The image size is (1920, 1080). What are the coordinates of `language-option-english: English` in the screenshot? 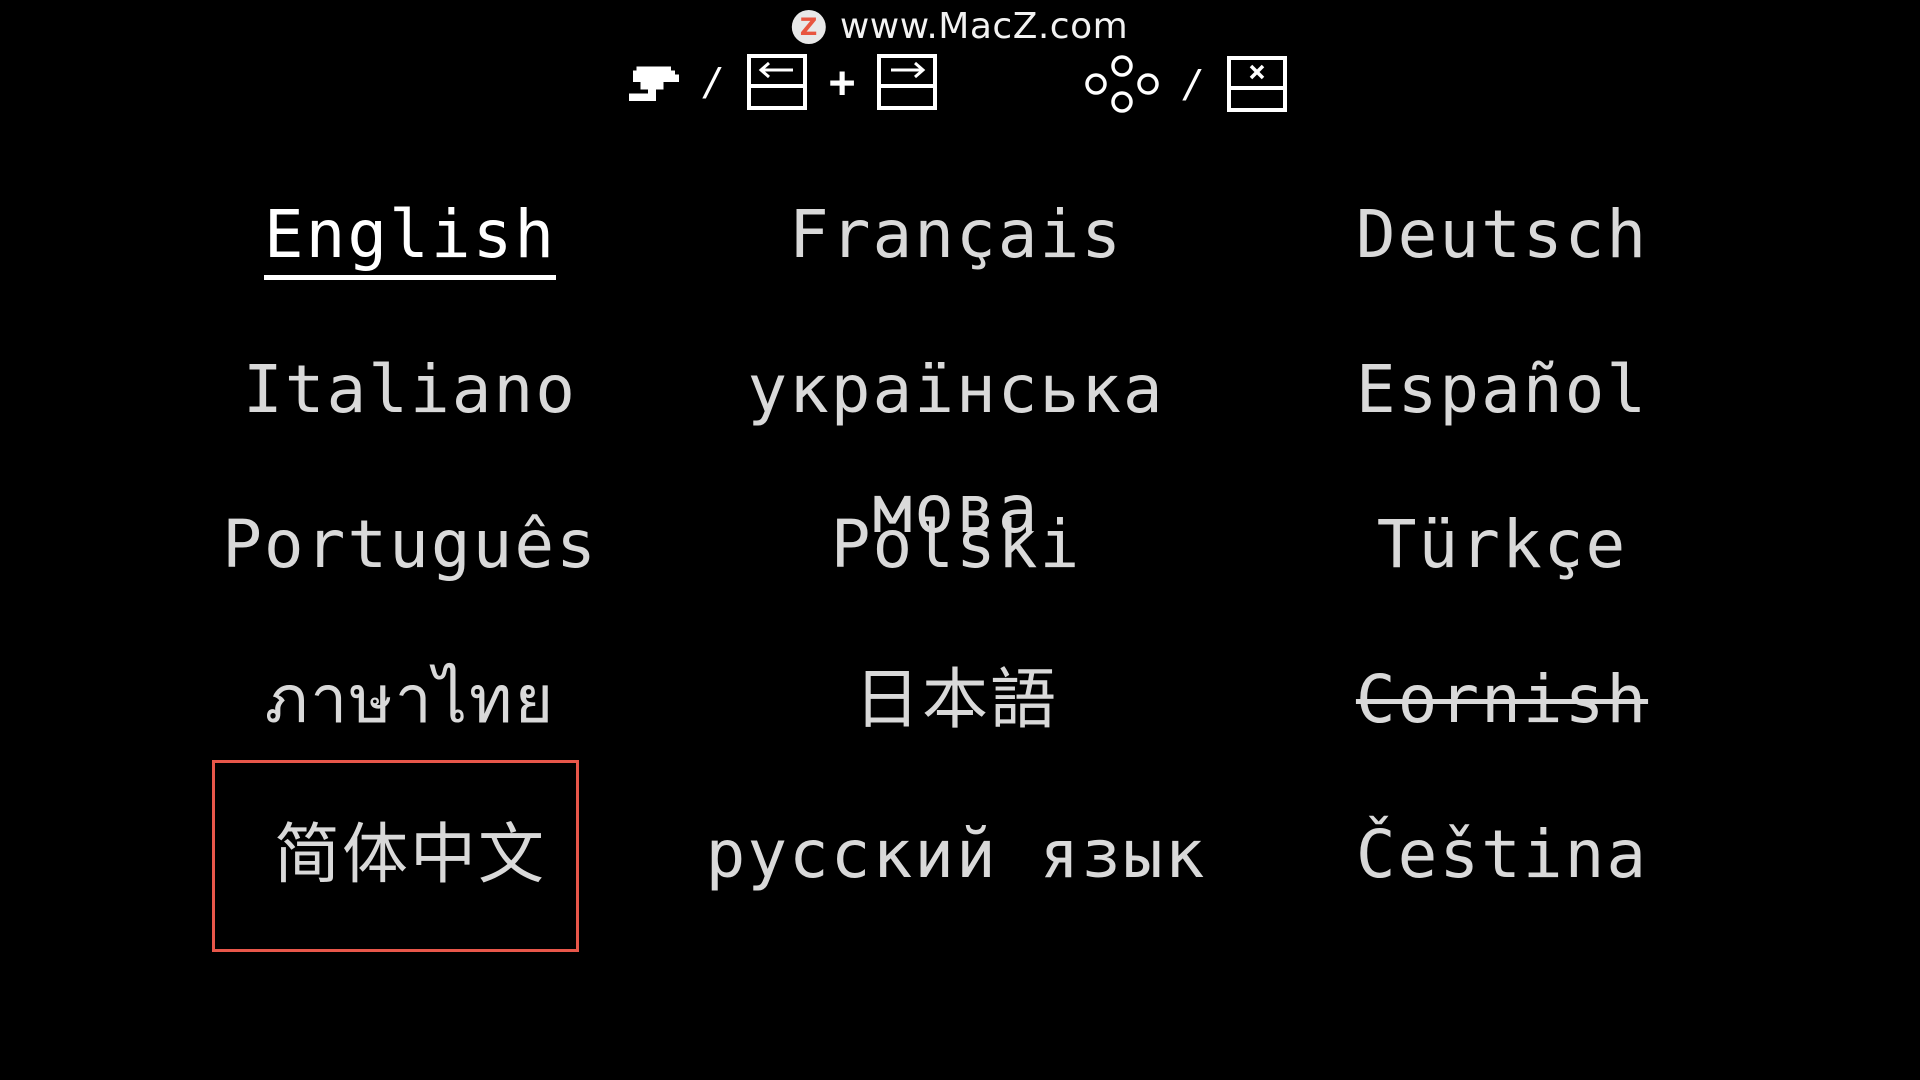 It's located at (410, 235).